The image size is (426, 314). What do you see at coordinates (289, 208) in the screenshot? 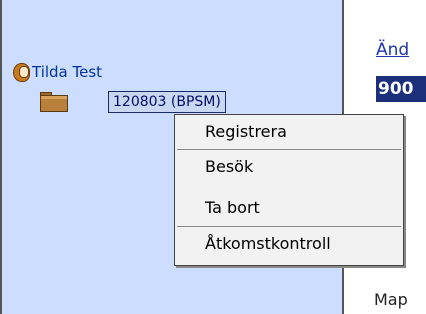
I see `menu-item-ta-bort: Ta bort` at bounding box center [289, 208].